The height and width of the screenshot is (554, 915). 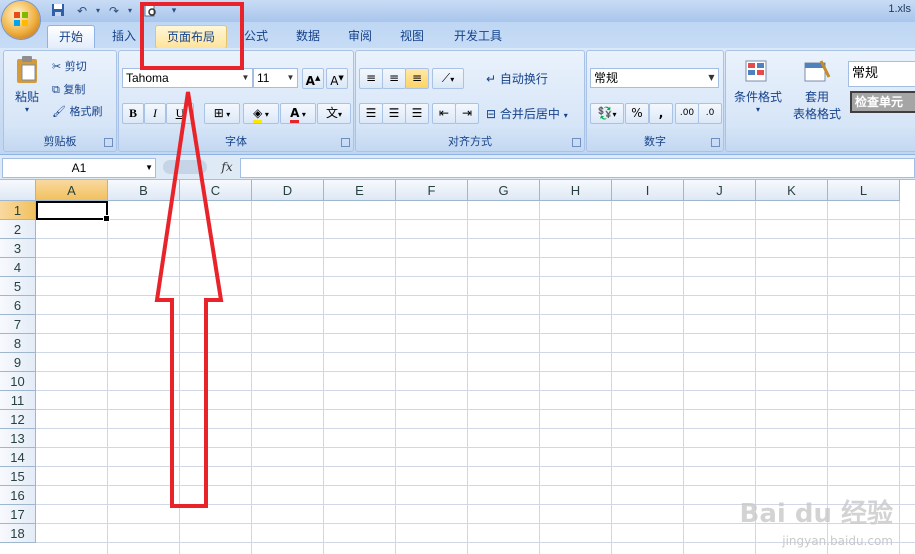 I want to click on annotation-arrow, so click(x=189, y=299).